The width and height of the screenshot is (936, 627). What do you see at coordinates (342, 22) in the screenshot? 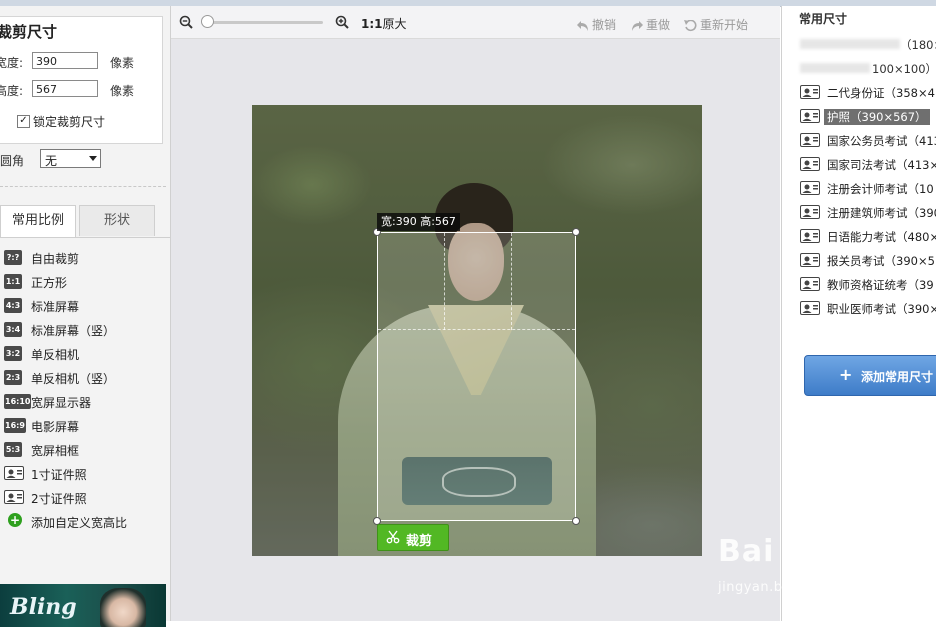
I see `zoom-in-icon` at bounding box center [342, 22].